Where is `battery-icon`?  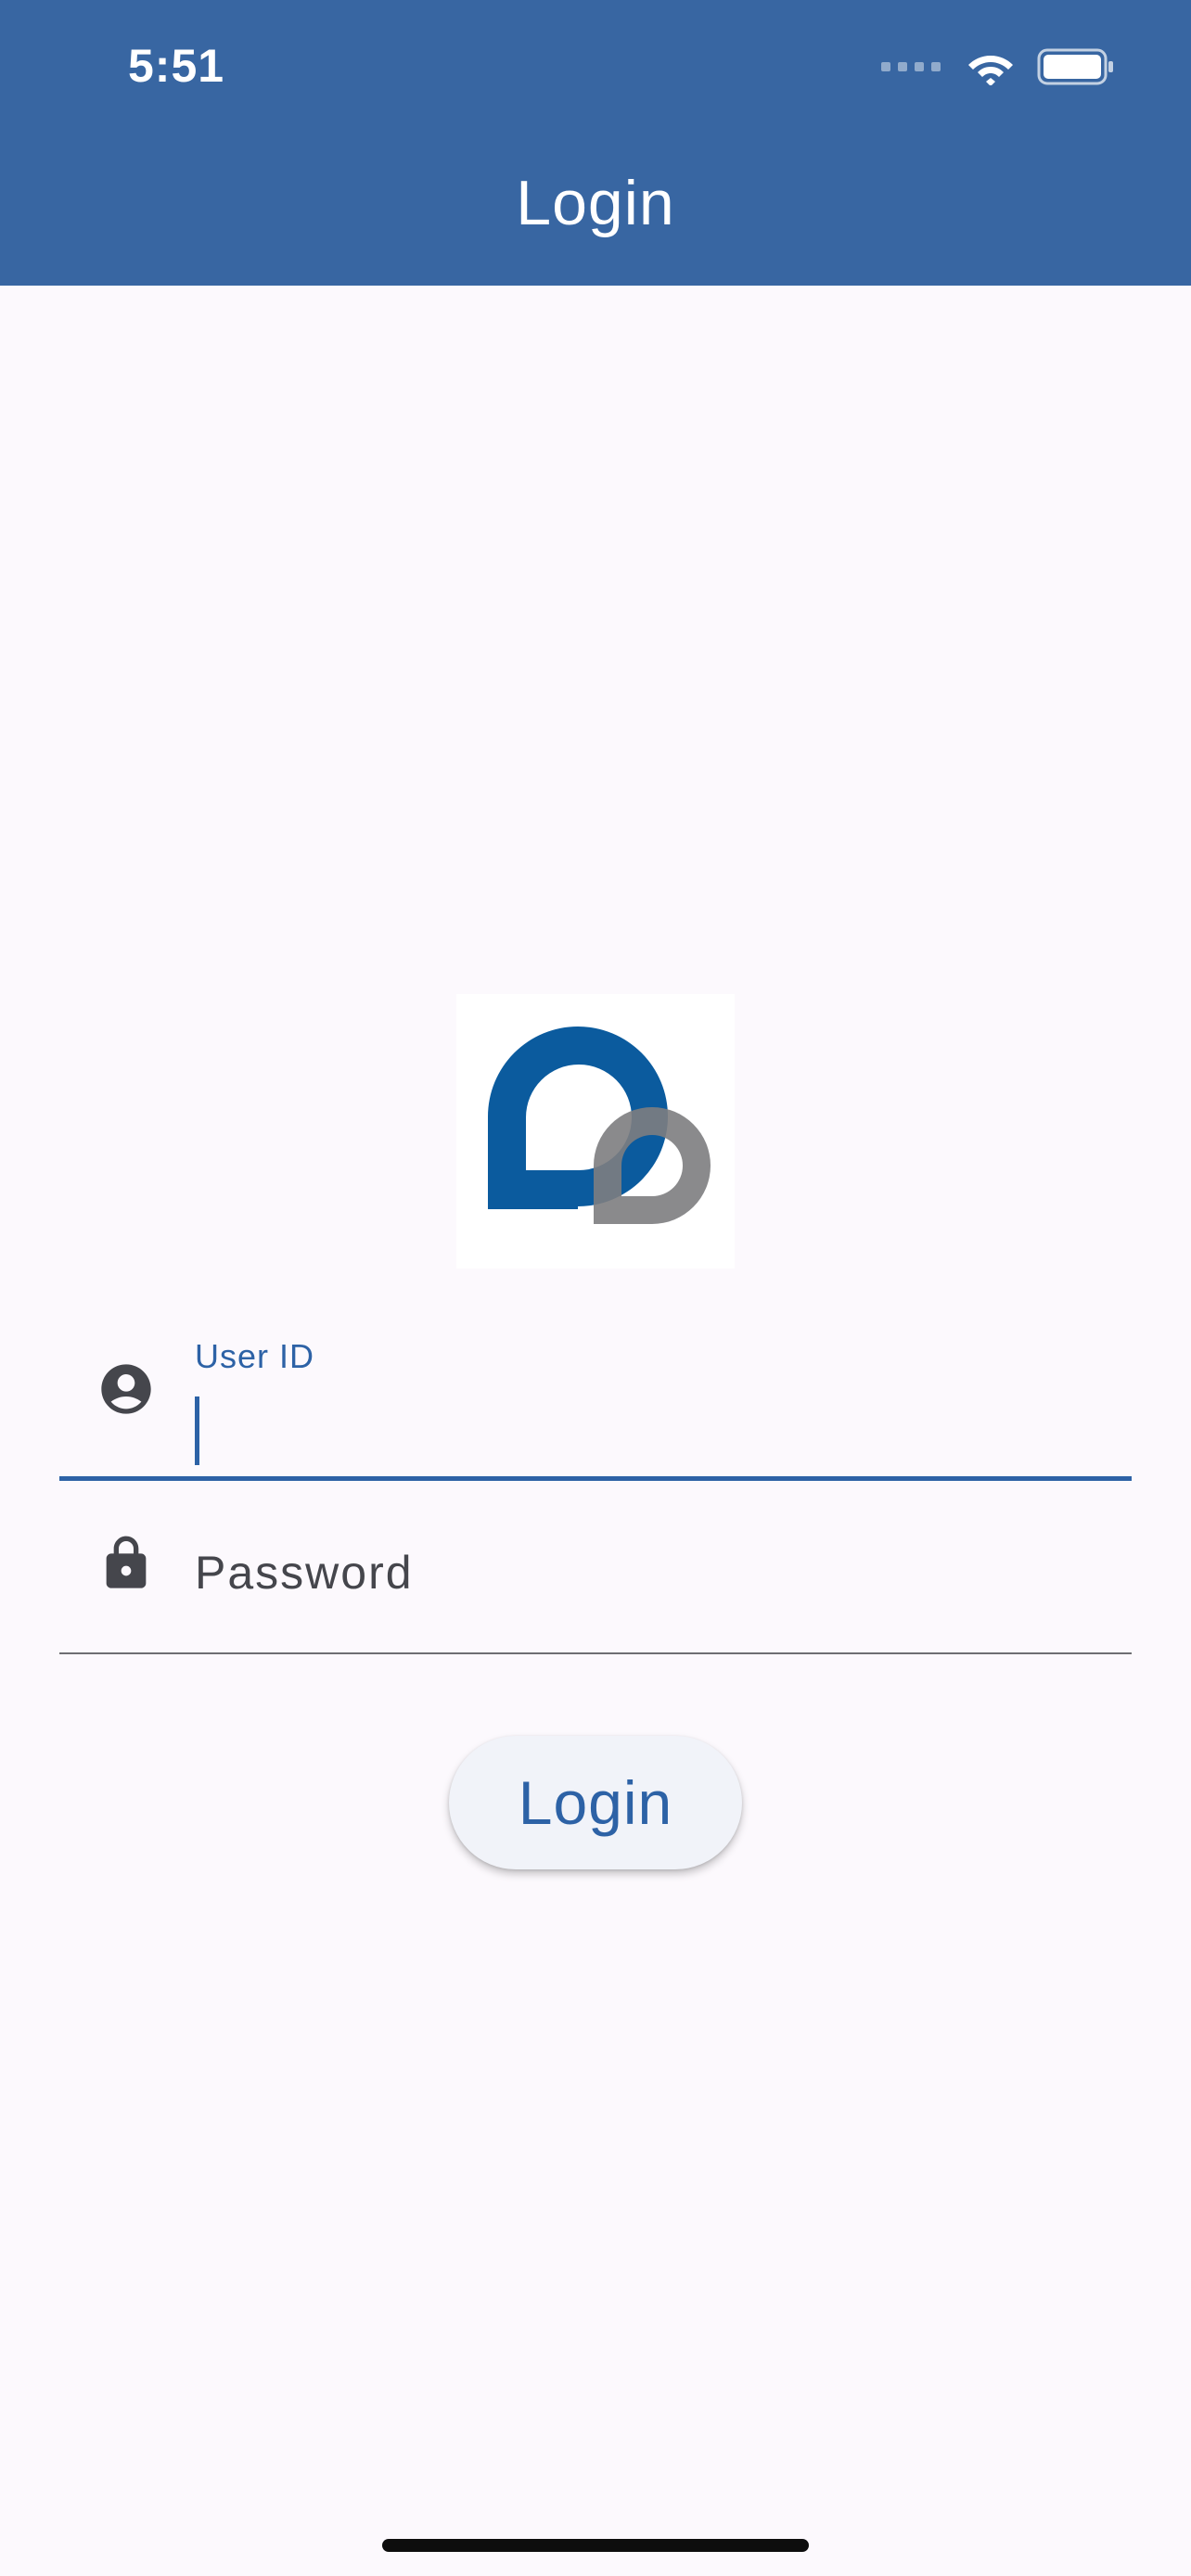 battery-icon is located at coordinates (1075, 66).